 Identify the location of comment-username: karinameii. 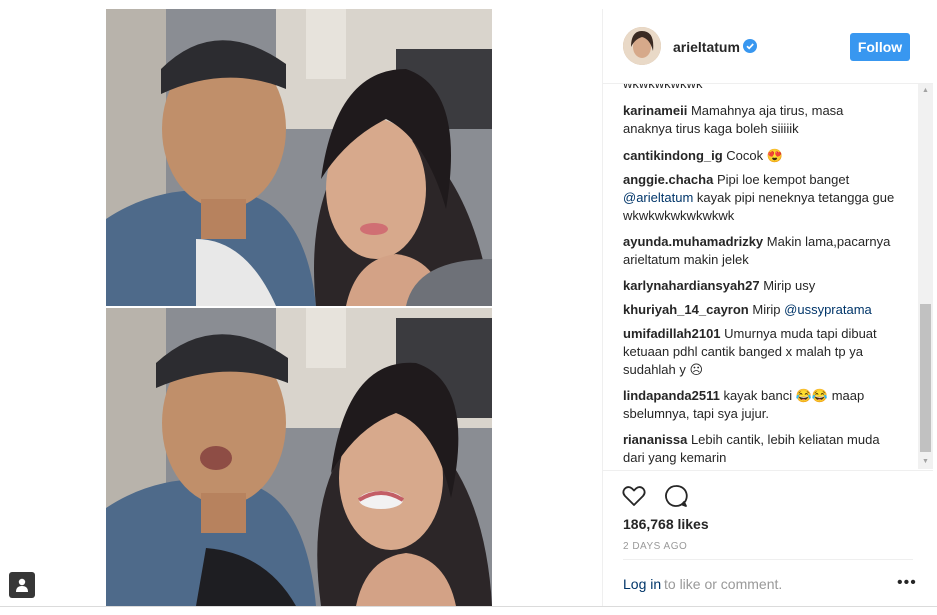
(655, 110).